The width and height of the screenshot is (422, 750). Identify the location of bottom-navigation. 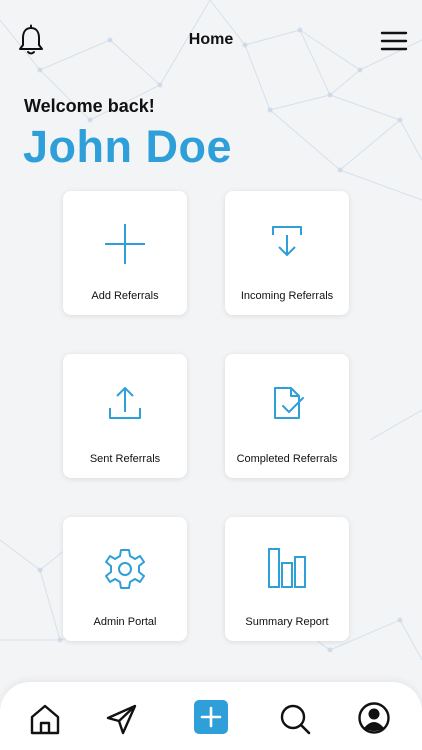
(211, 716).